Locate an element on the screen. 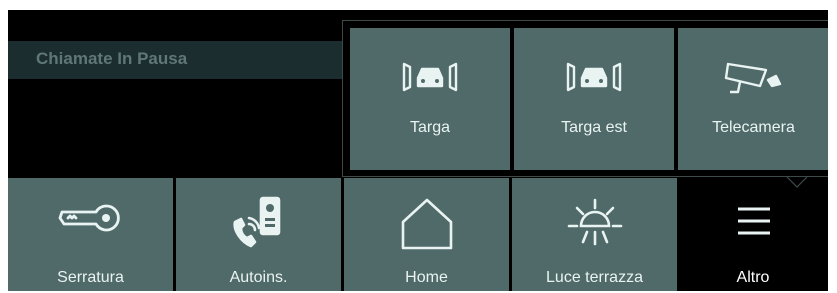 The image size is (837, 293). status-bar: Chiamate In Pausa is located at coordinates (178, 60).